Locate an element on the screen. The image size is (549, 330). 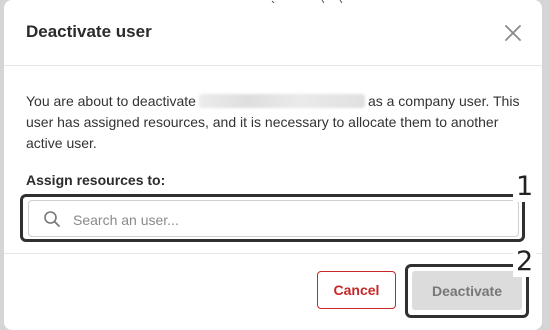
annotation-number-2: 2 is located at coordinates (525, 262).